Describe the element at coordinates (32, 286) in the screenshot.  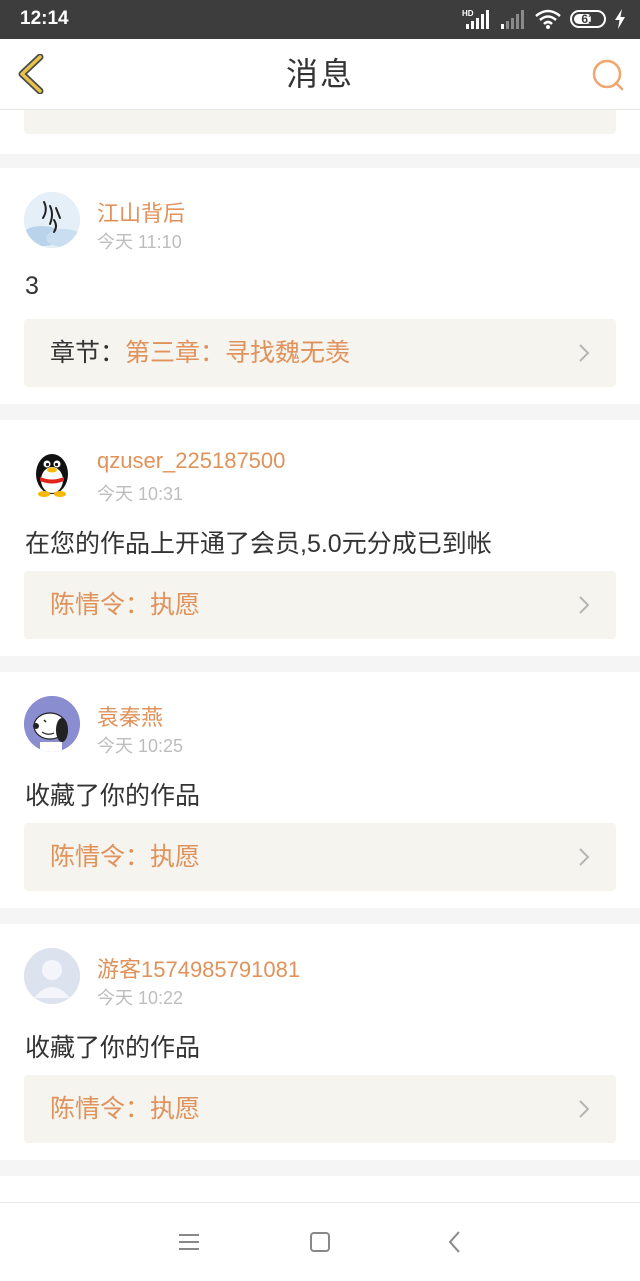
I see `message-text: 3` at that location.